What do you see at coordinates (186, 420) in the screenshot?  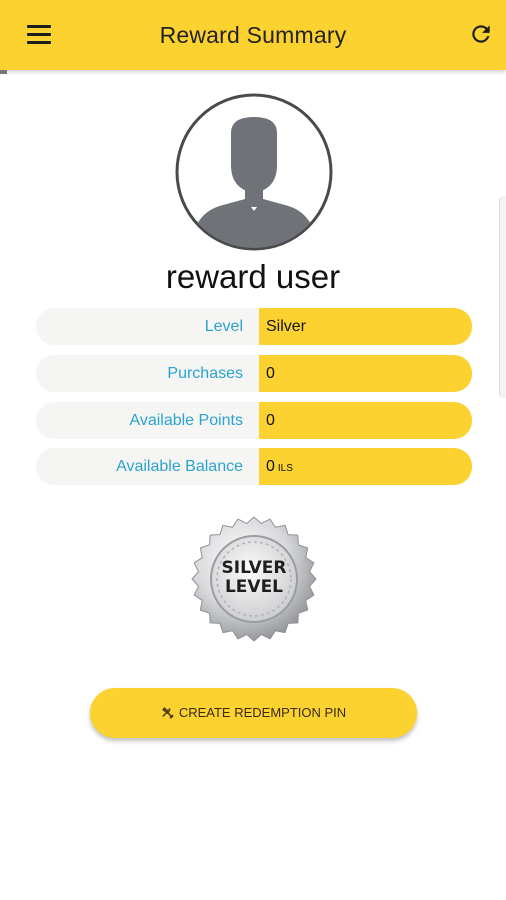 I see `summary-label: Available Points` at bounding box center [186, 420].